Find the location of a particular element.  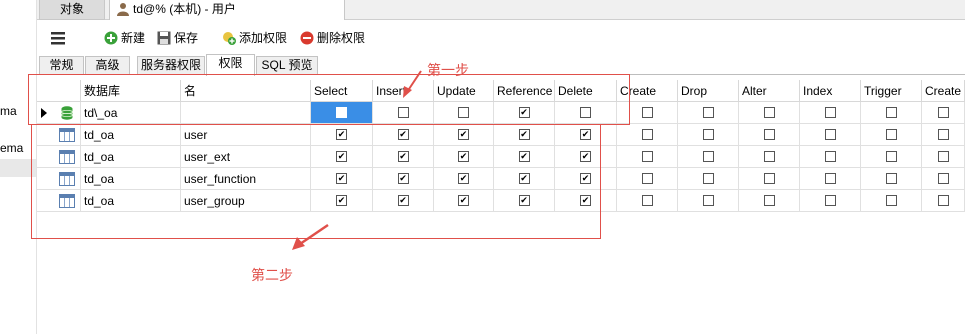

column-header: Trigger is located at coordinates (891, 91).